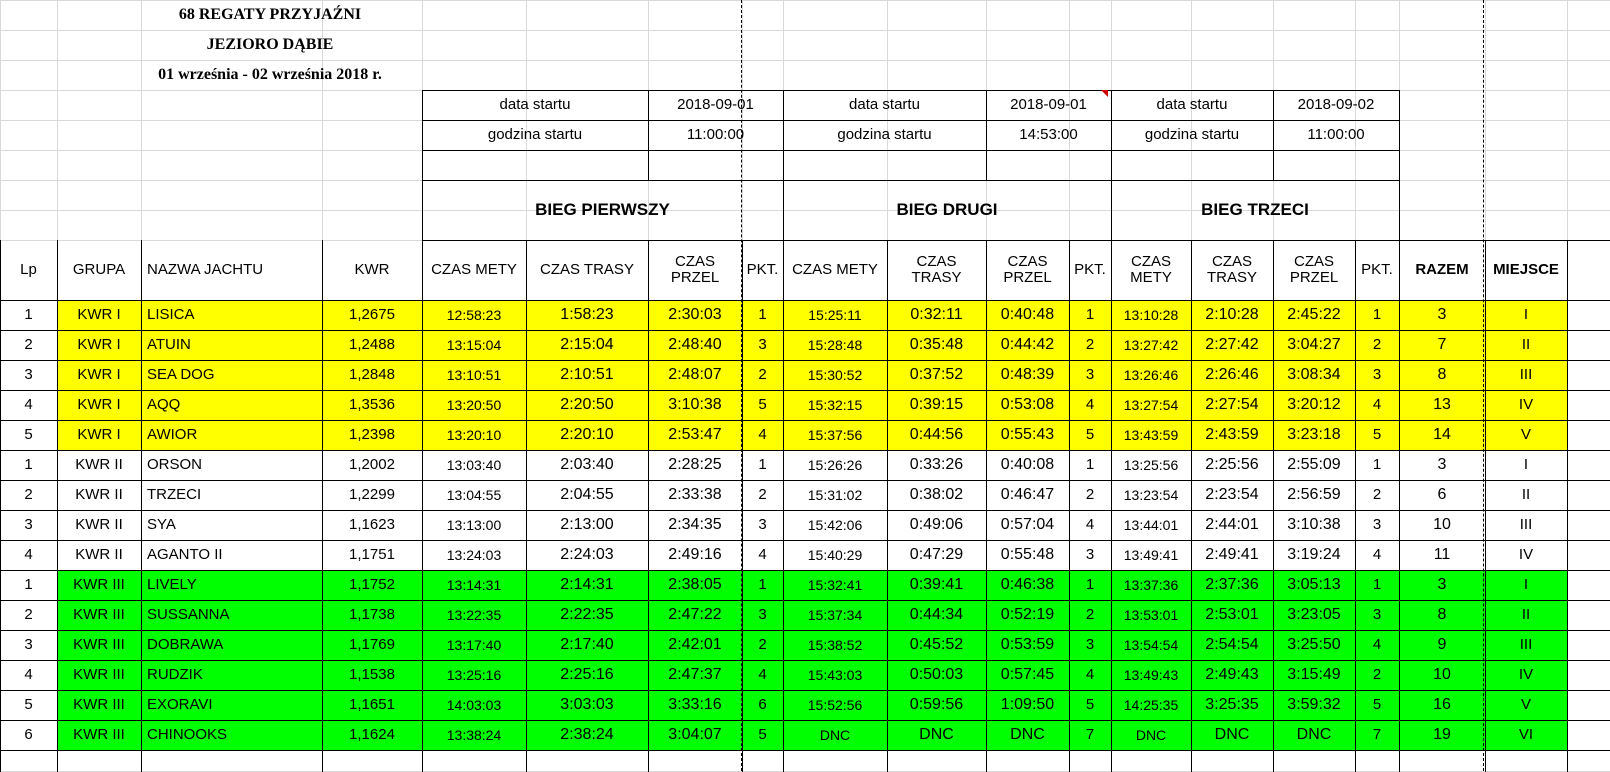 This screenshot has height=772, width=1610. Describe the element at coordinates (1048, 135) in the screenshot. I see `start-time-value: 14:53:00` at that location.